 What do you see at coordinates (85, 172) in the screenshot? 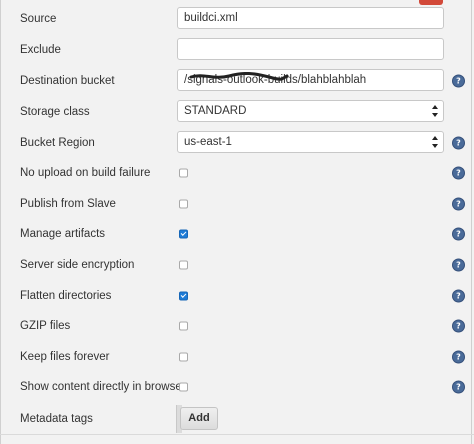
I see `no-upload-on-failure-label: No upload on build failure` at bounding box center [85, 172].